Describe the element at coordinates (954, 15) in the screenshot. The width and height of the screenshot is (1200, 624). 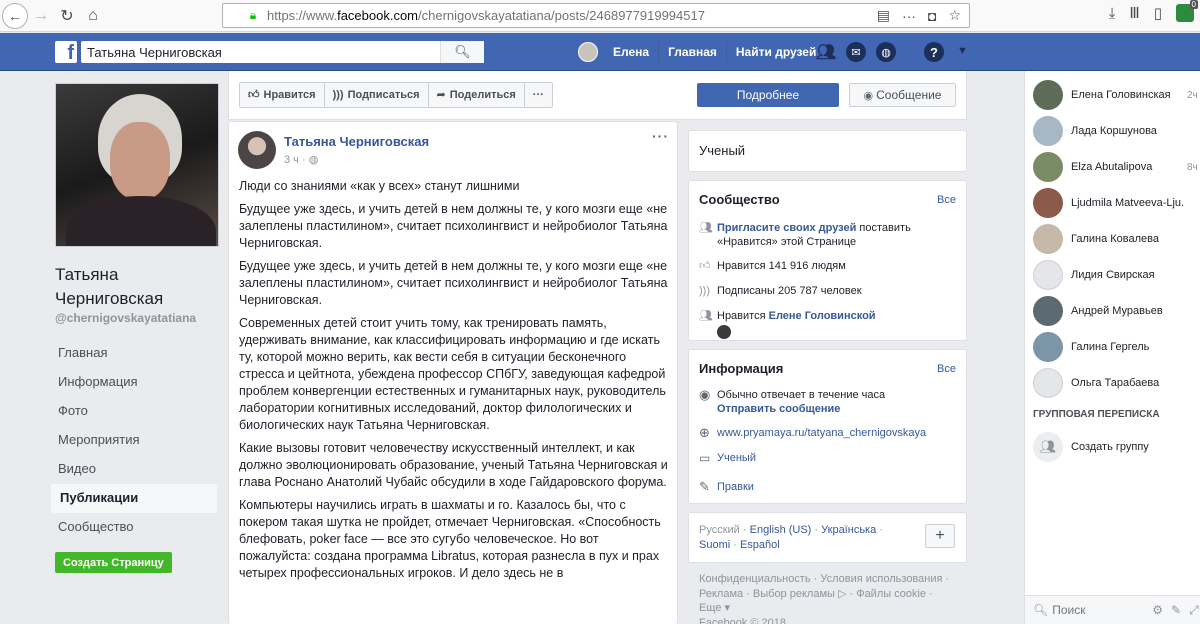
I see `bookmark-star-icon: ☆` at that location.